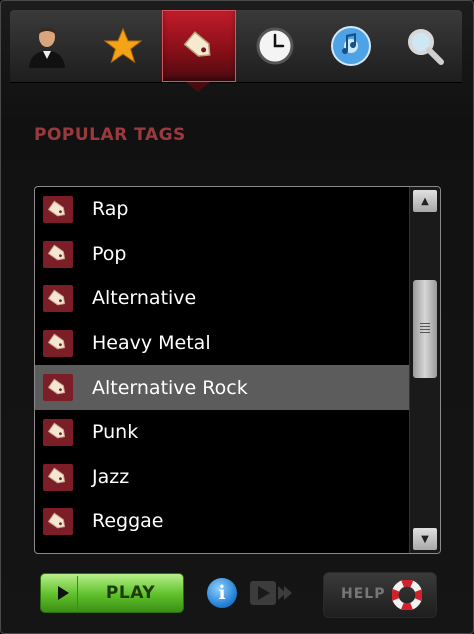  I want to click on tag-label: Punk, so click(115, 432).